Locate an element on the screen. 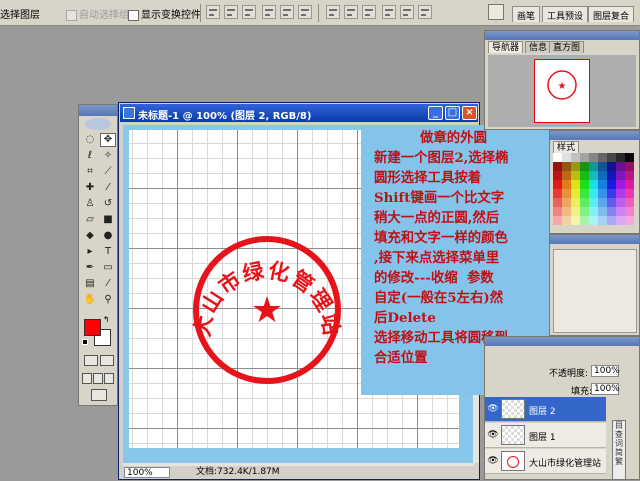 This screenshot has height=481, width=640. align-left-icon is located at coordinates (269, 12).